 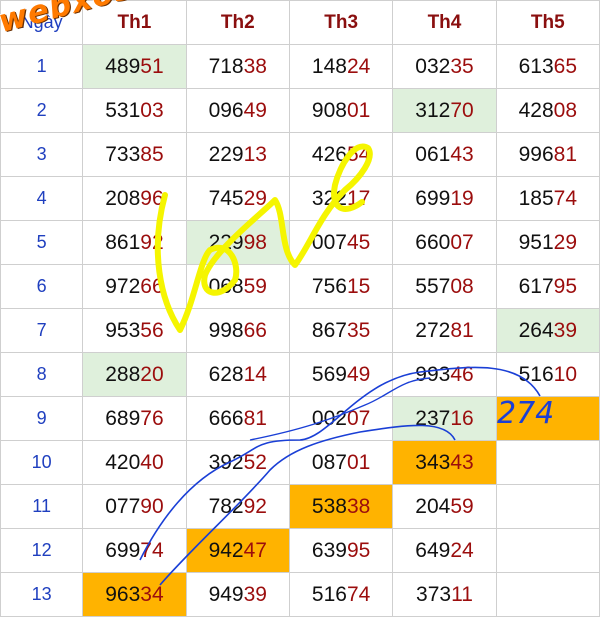 I want to click on result-prefix: 617, so click(x=536, y=286).